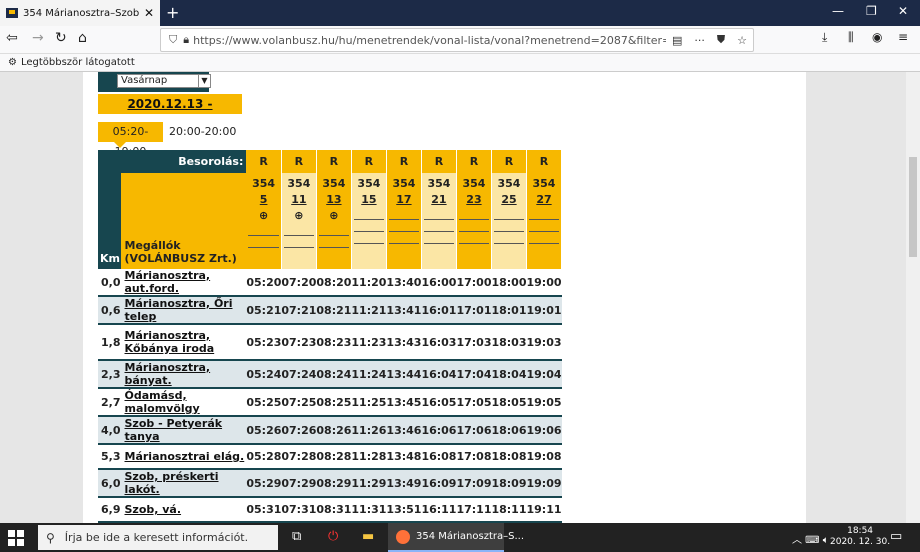 The height and width of the screenshot is (552, 920). I want to click on trip-number: 15, so click(369, 200).